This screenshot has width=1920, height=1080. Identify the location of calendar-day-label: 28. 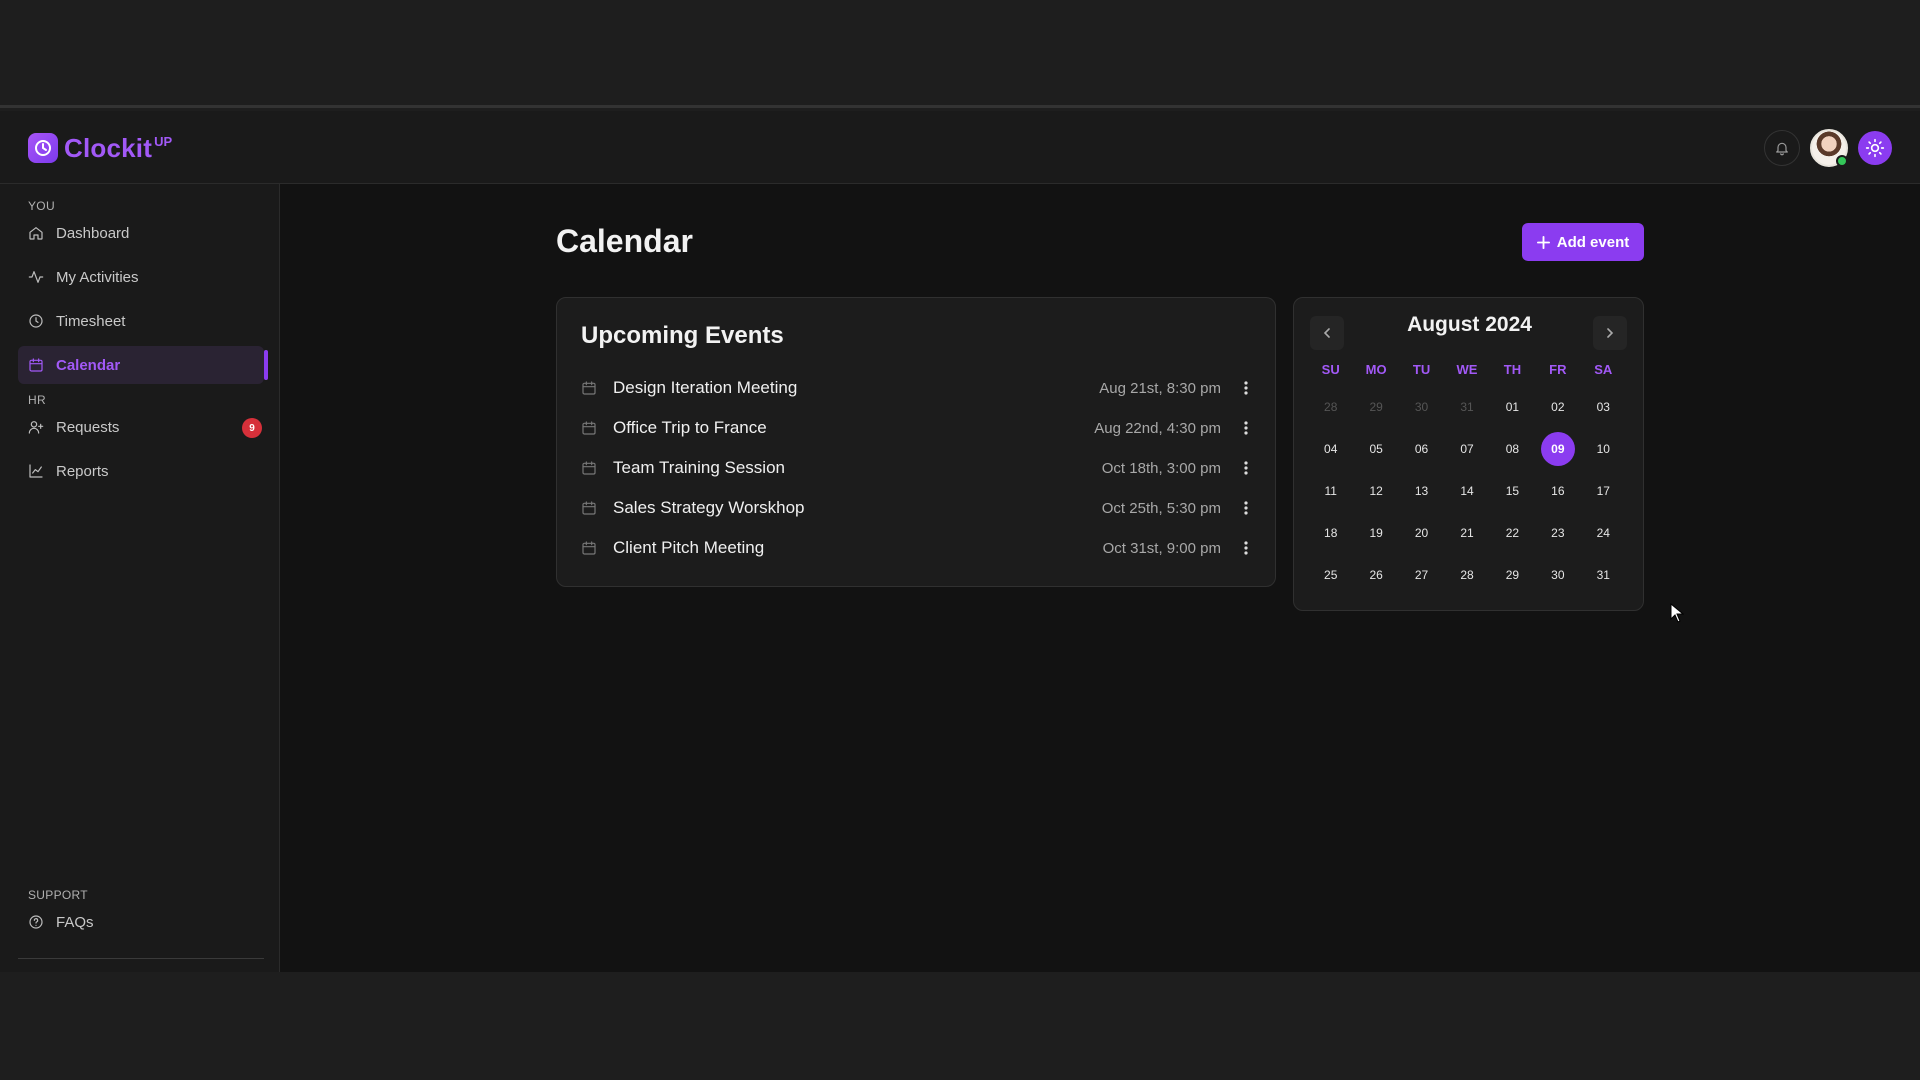
(1467, 575).